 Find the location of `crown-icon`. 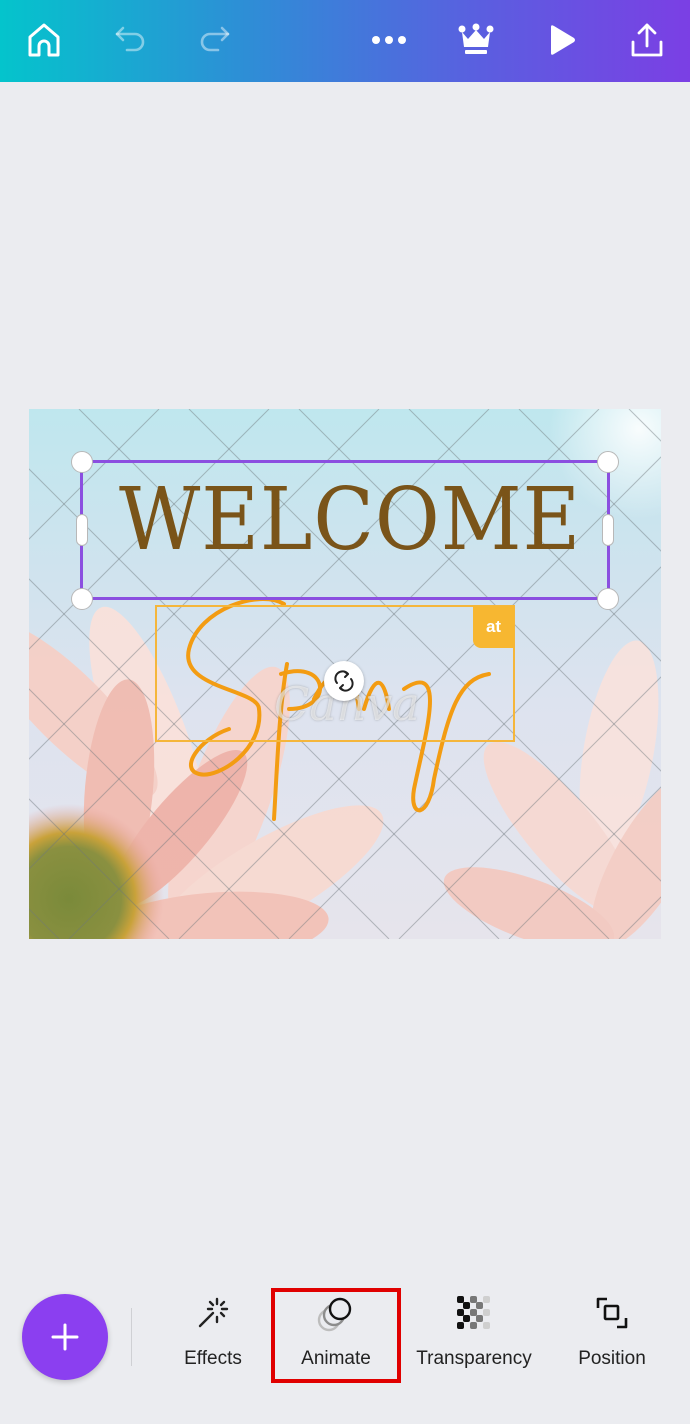

crown-icon is located at coordinates (476, 38).